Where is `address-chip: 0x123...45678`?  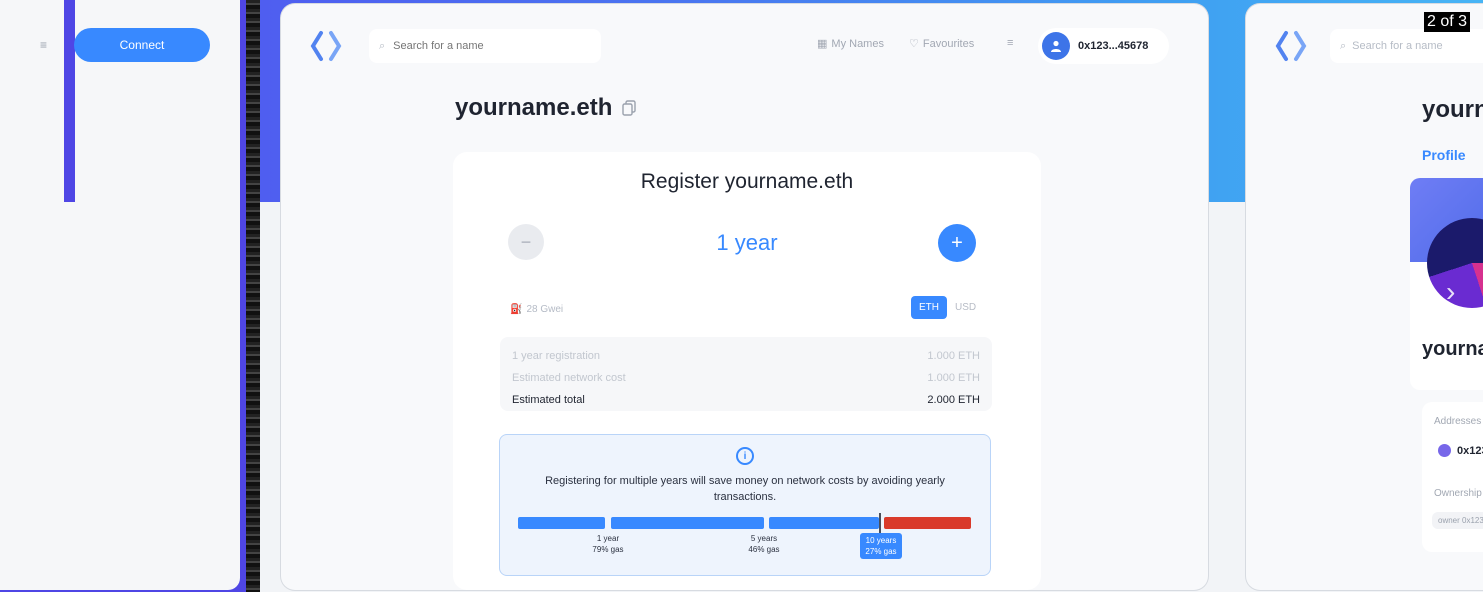
address-chip: 0x123...45678 is located at coordinates (1460, 450).